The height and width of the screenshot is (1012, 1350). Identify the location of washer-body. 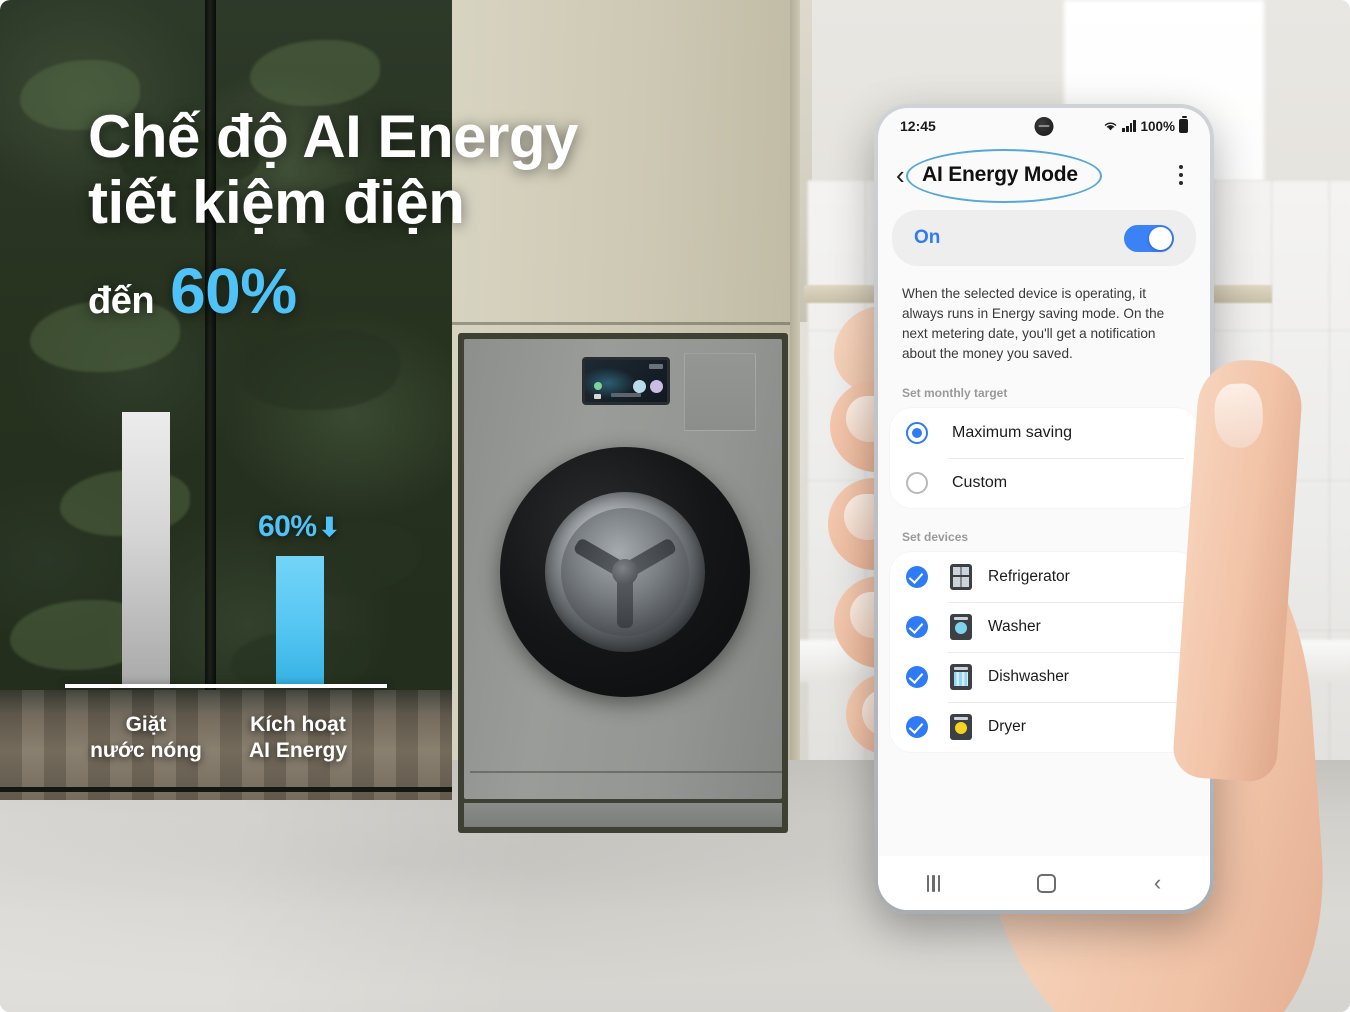
(626, 569).